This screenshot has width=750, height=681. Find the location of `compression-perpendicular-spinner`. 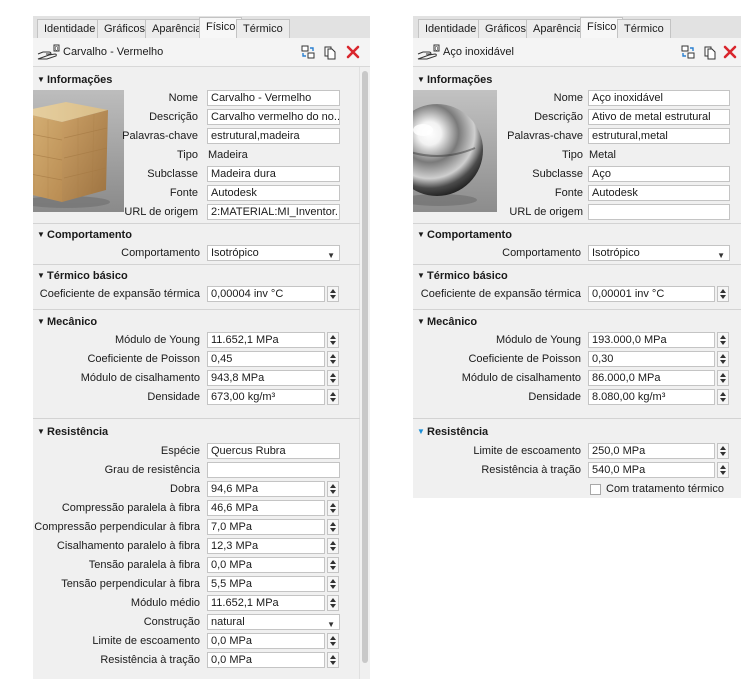

compression-perpendicular-spinner is located at coordinates (333, 527).